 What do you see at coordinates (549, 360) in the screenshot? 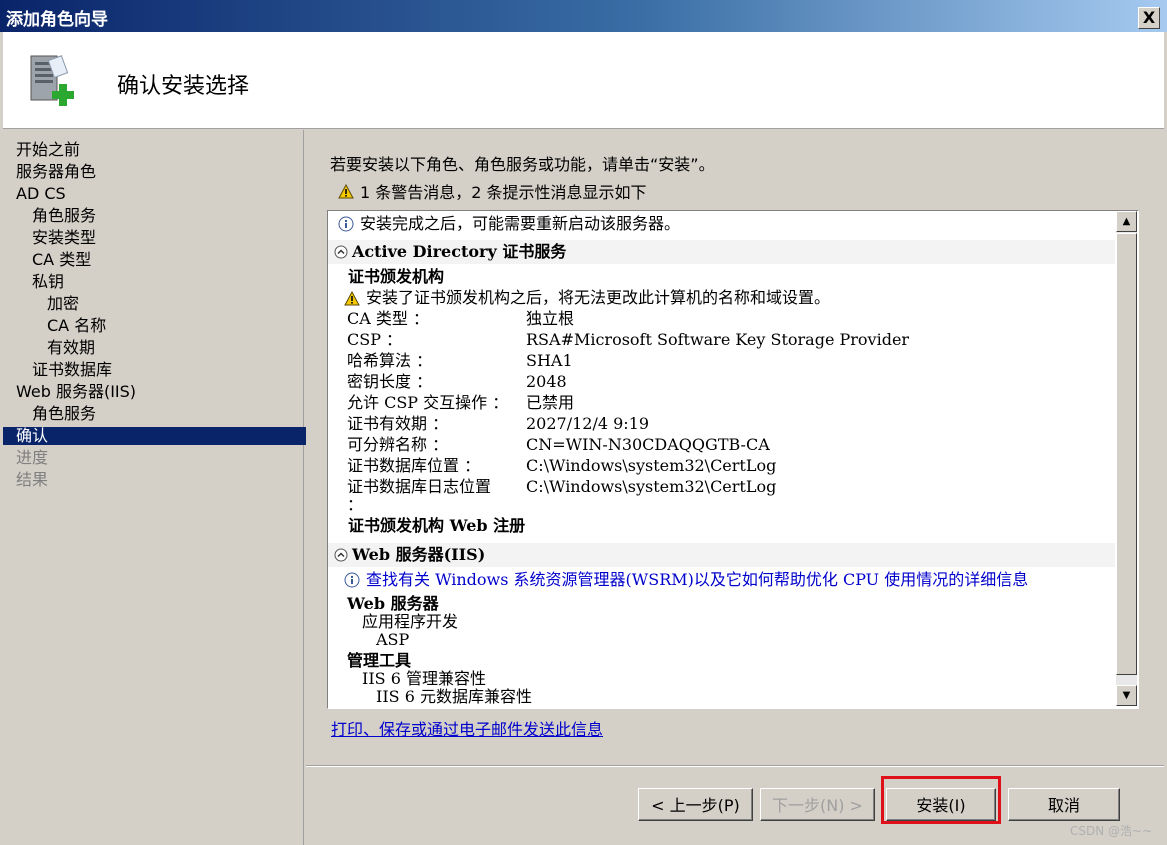
I see `prop-value: SHA1` at bounding box center [549, 360].